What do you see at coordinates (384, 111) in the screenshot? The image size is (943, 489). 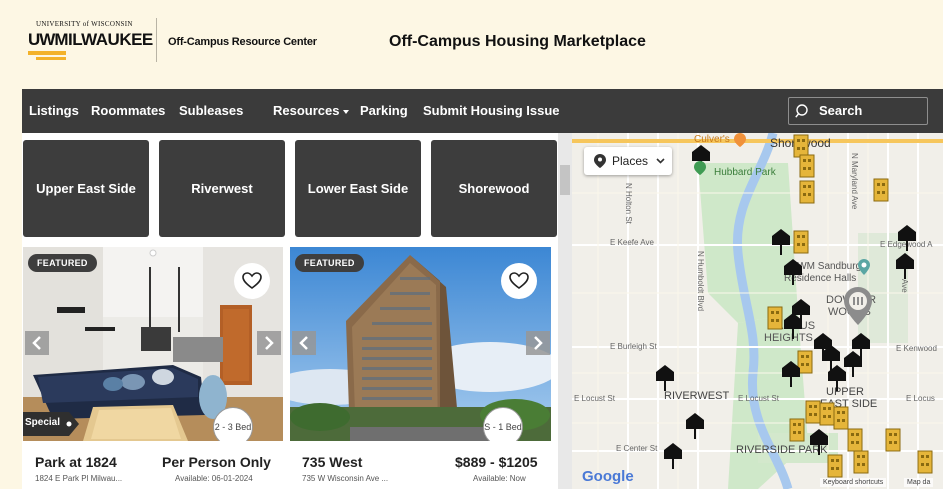 I see `nav-parking: Parking` at bounding box center [384, 111].